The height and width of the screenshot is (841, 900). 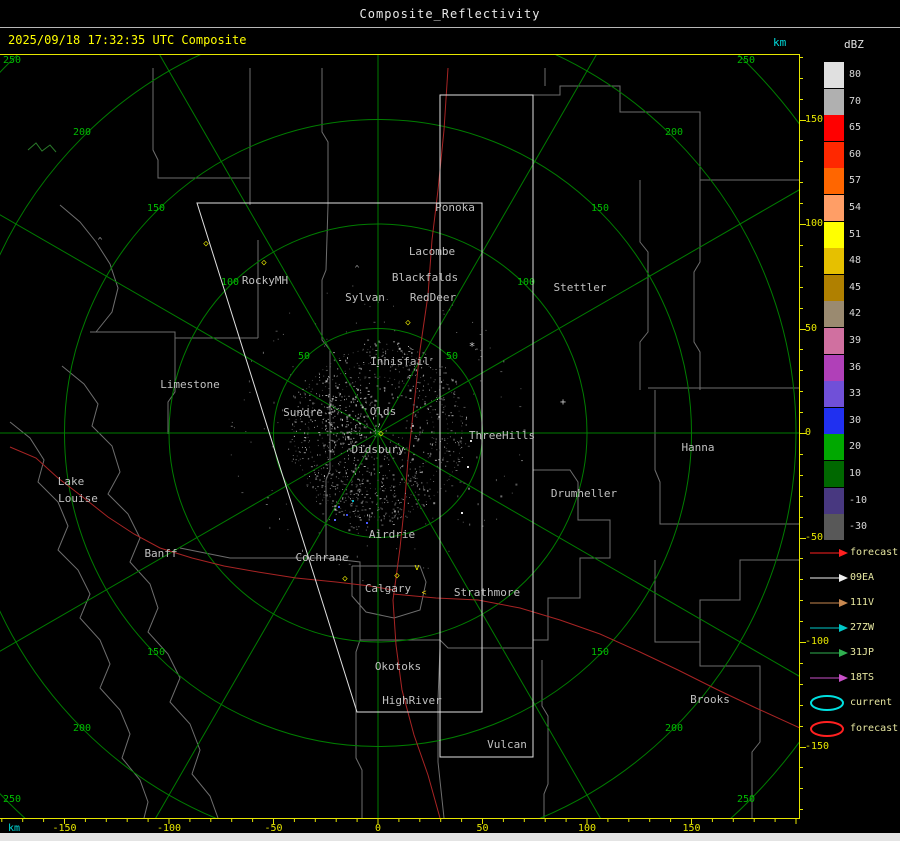 I want to click on map-symbol-icon: v, so click(x=416, y=568).